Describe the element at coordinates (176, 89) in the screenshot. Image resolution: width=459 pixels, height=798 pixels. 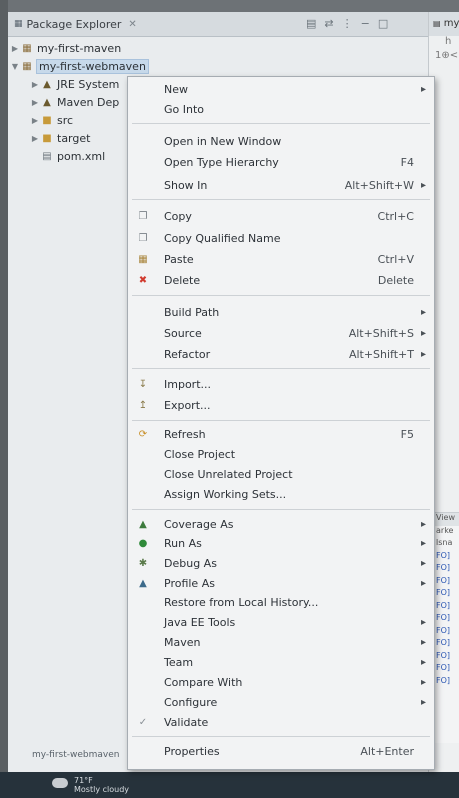
I see `menu-item-label: New` at that location.